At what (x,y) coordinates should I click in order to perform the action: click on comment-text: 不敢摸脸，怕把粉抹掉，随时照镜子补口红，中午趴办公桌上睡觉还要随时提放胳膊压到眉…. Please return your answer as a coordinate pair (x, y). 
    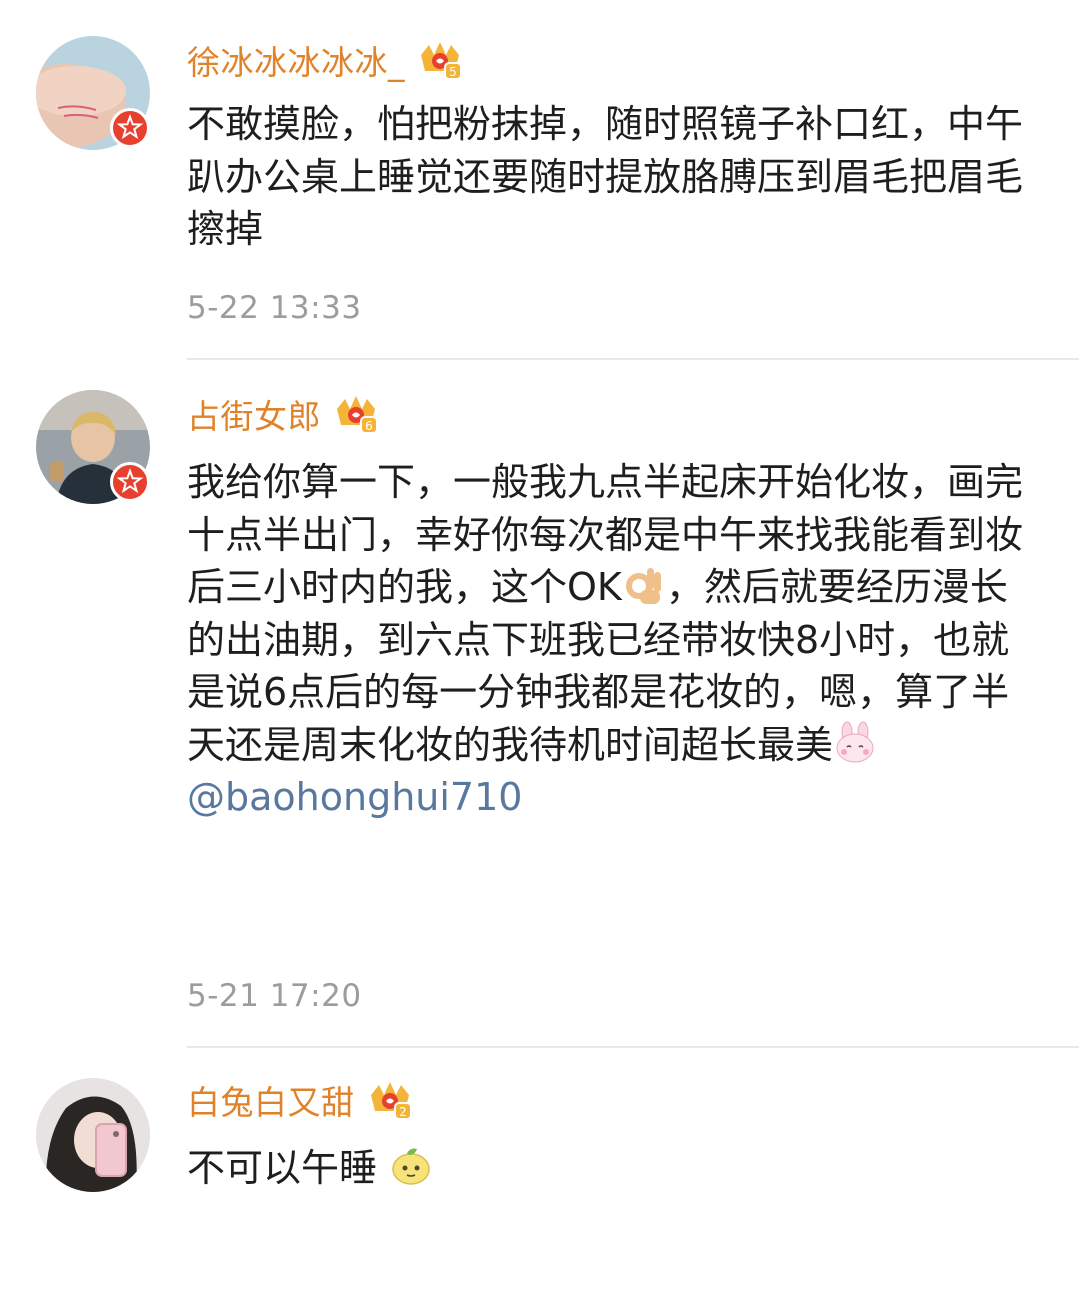
    Looking at the image, I should click on (612, 177).